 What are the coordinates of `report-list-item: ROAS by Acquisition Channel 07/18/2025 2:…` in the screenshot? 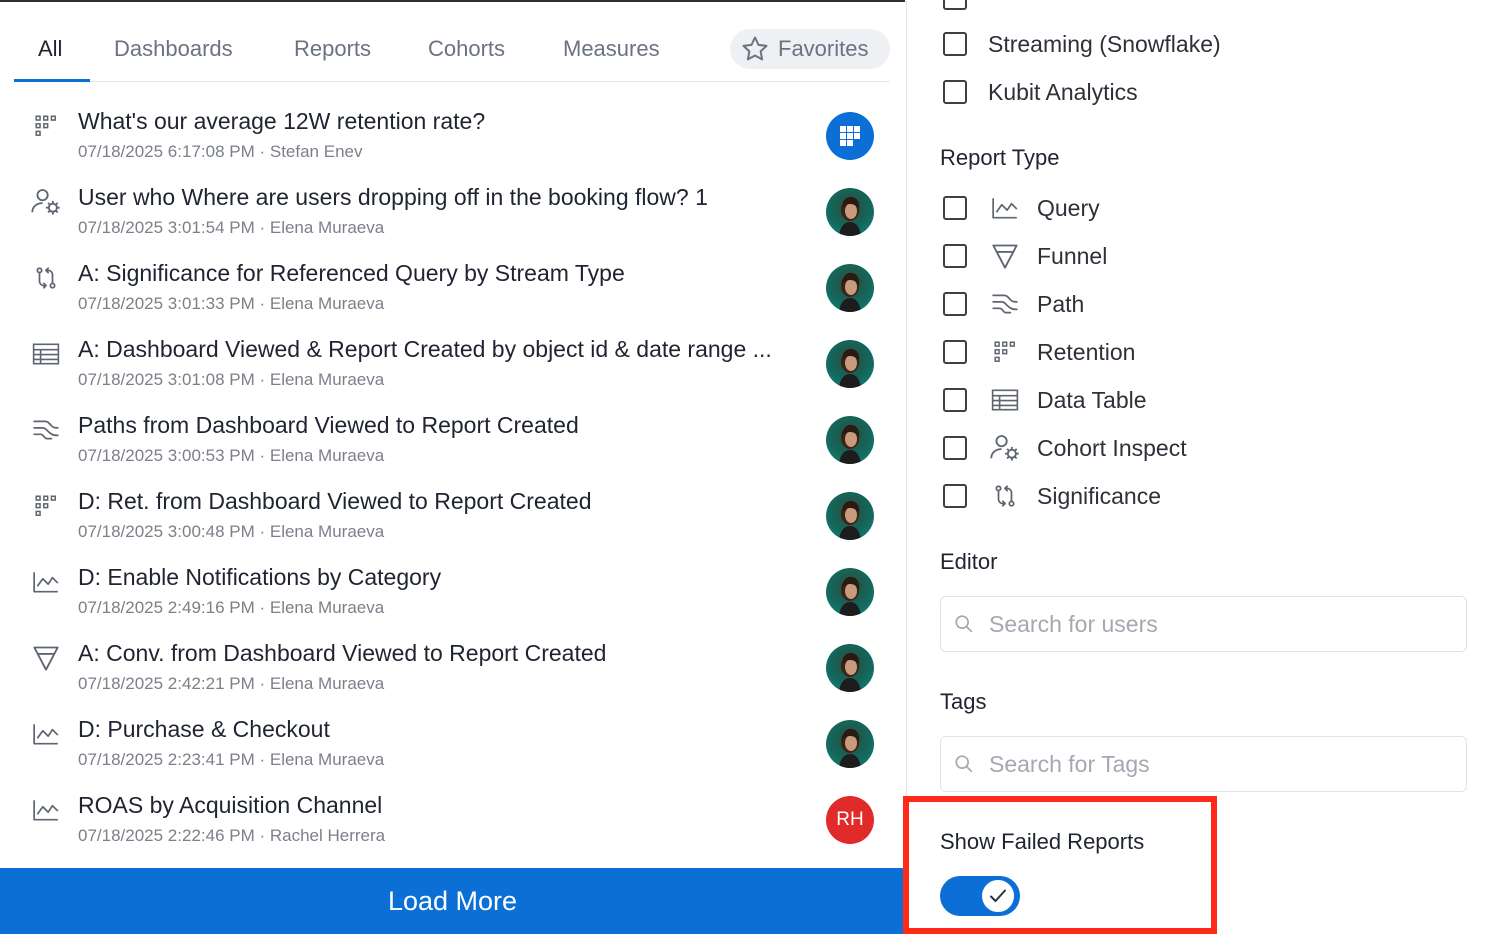 It's located at (452, 822).